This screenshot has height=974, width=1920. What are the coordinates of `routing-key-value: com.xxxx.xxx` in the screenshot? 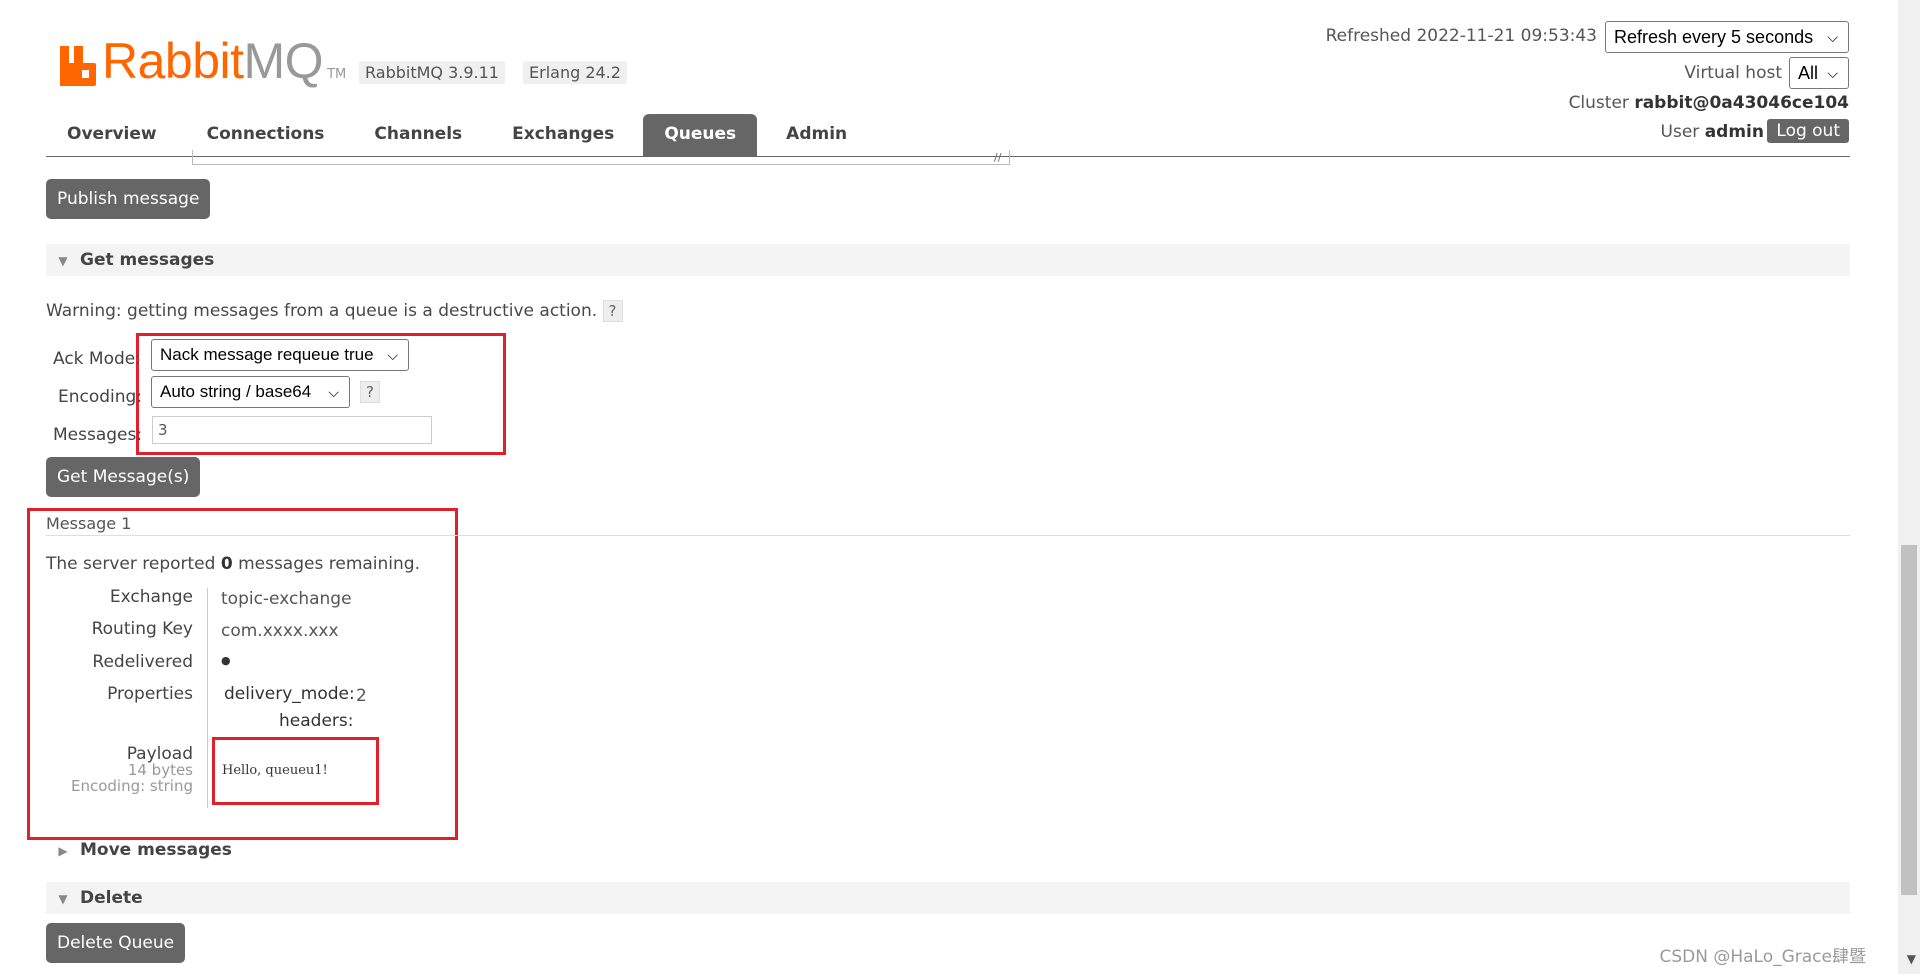 It's located at (280, 631).